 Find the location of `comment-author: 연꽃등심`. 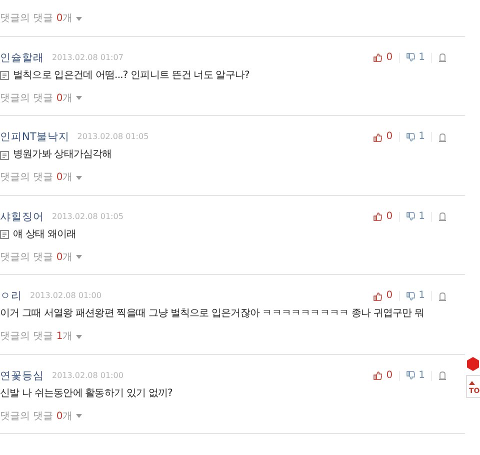

comment-author: 연꽃등심 is located at coordinates (22, 375).